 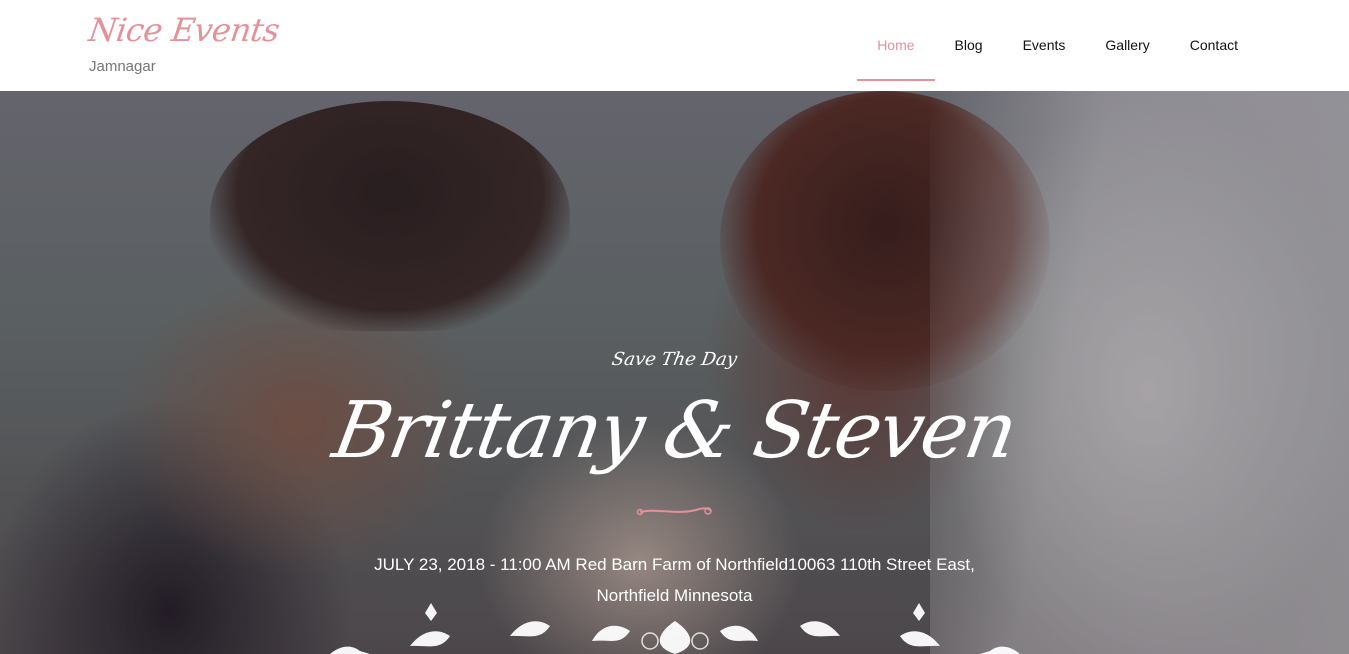 What do you see at coordinates (896, 40) in the screenshot?
I see `nav-home: Home` at bounding box center [896, 40].